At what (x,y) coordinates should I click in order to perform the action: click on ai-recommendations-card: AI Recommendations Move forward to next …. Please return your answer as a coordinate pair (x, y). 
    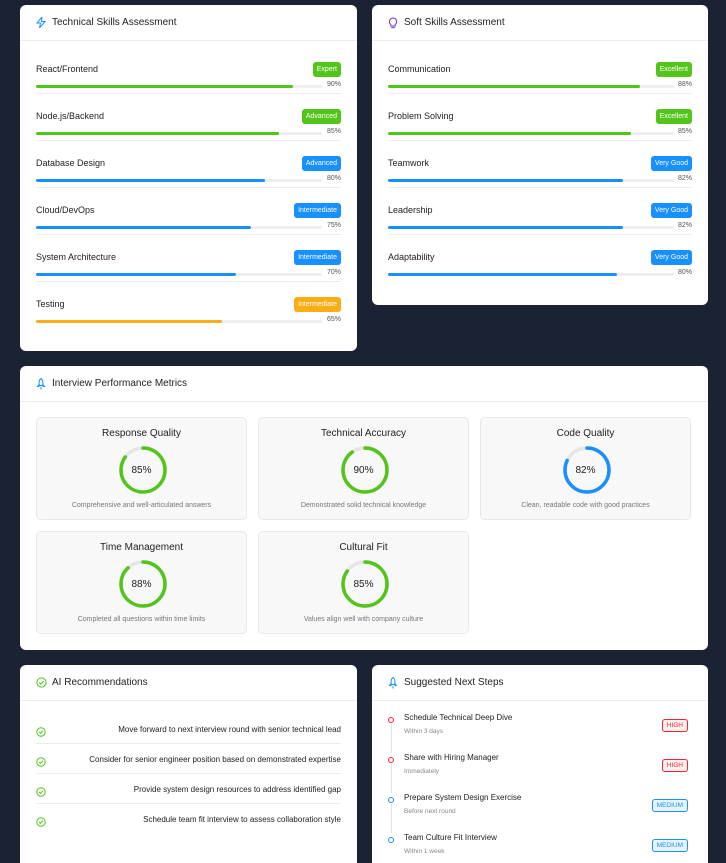
    Looking at the image, I should click on (188, 764).